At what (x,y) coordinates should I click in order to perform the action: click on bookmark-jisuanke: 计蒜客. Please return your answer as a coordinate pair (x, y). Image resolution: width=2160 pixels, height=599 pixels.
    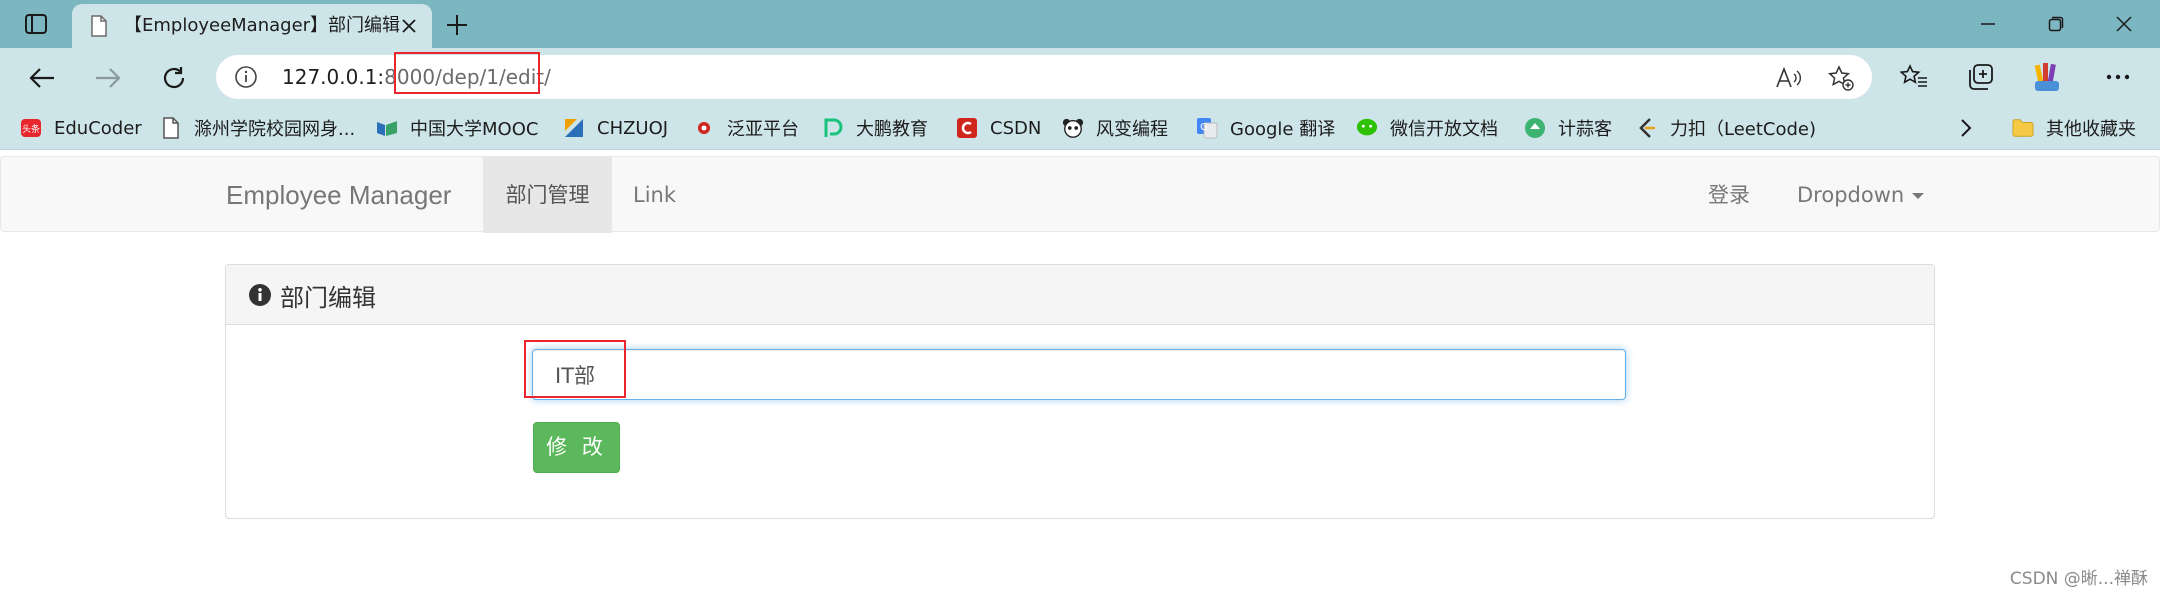
    Looking at the image, I should click on (1568, 128).